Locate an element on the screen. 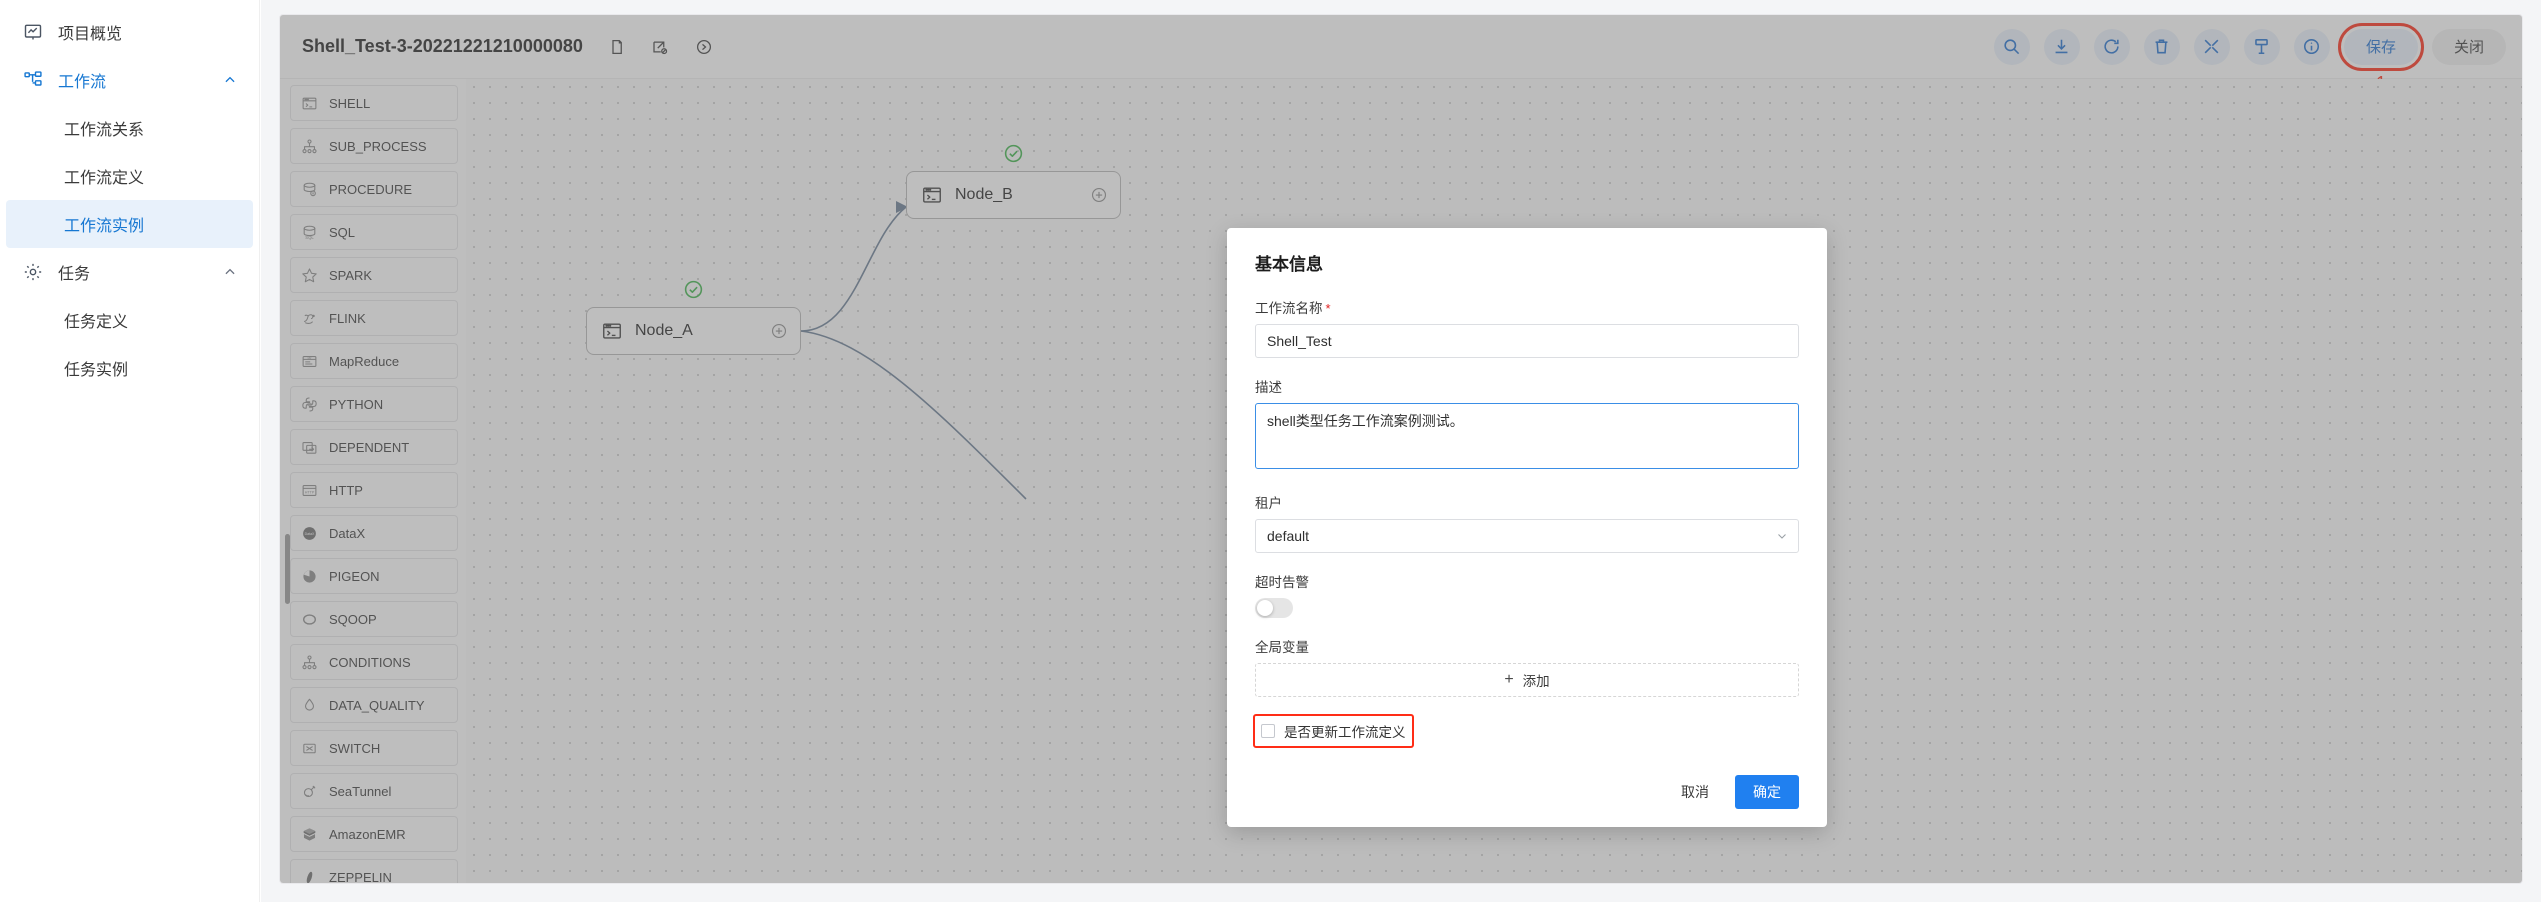 Image resolution: width=2541 pixels, height=902 pixels. workflow-name-label: 工作流名称 * is located at coordinates (1527, 307).